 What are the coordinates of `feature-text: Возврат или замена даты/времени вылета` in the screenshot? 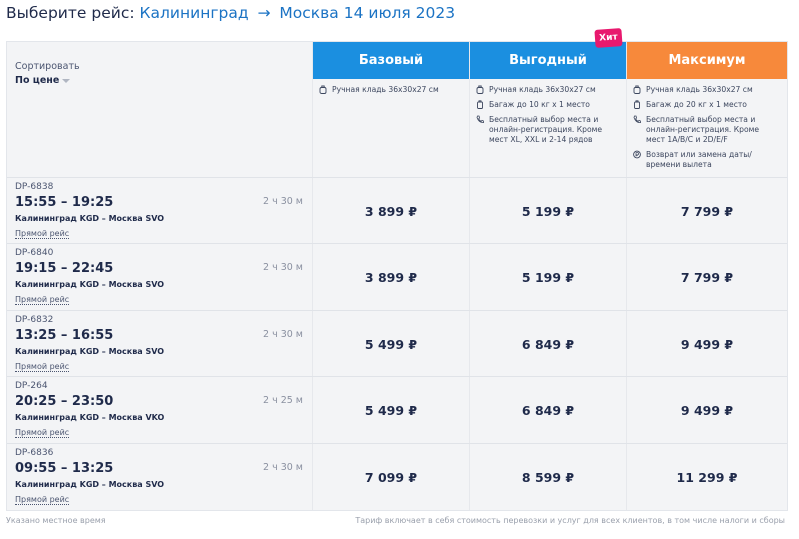 It's located at (699, 159).